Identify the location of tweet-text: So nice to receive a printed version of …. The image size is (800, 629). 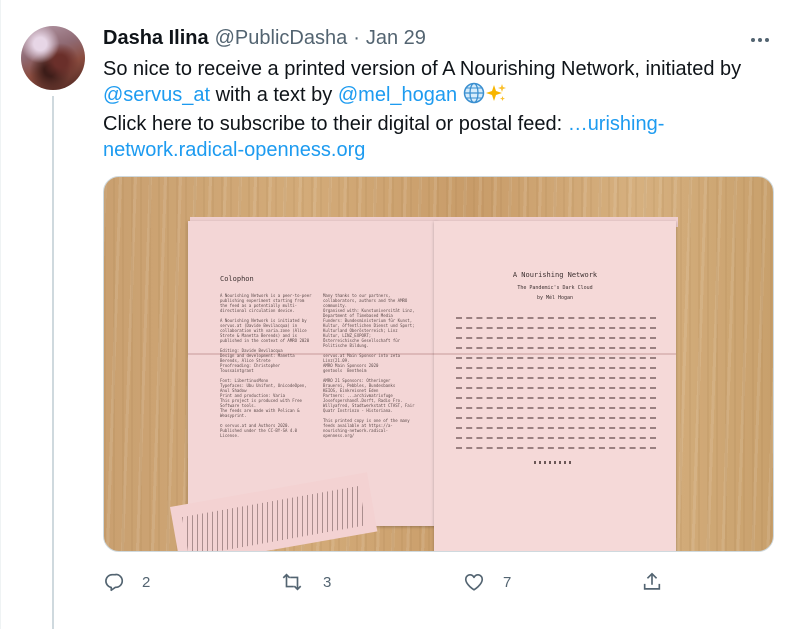
(443, 109).